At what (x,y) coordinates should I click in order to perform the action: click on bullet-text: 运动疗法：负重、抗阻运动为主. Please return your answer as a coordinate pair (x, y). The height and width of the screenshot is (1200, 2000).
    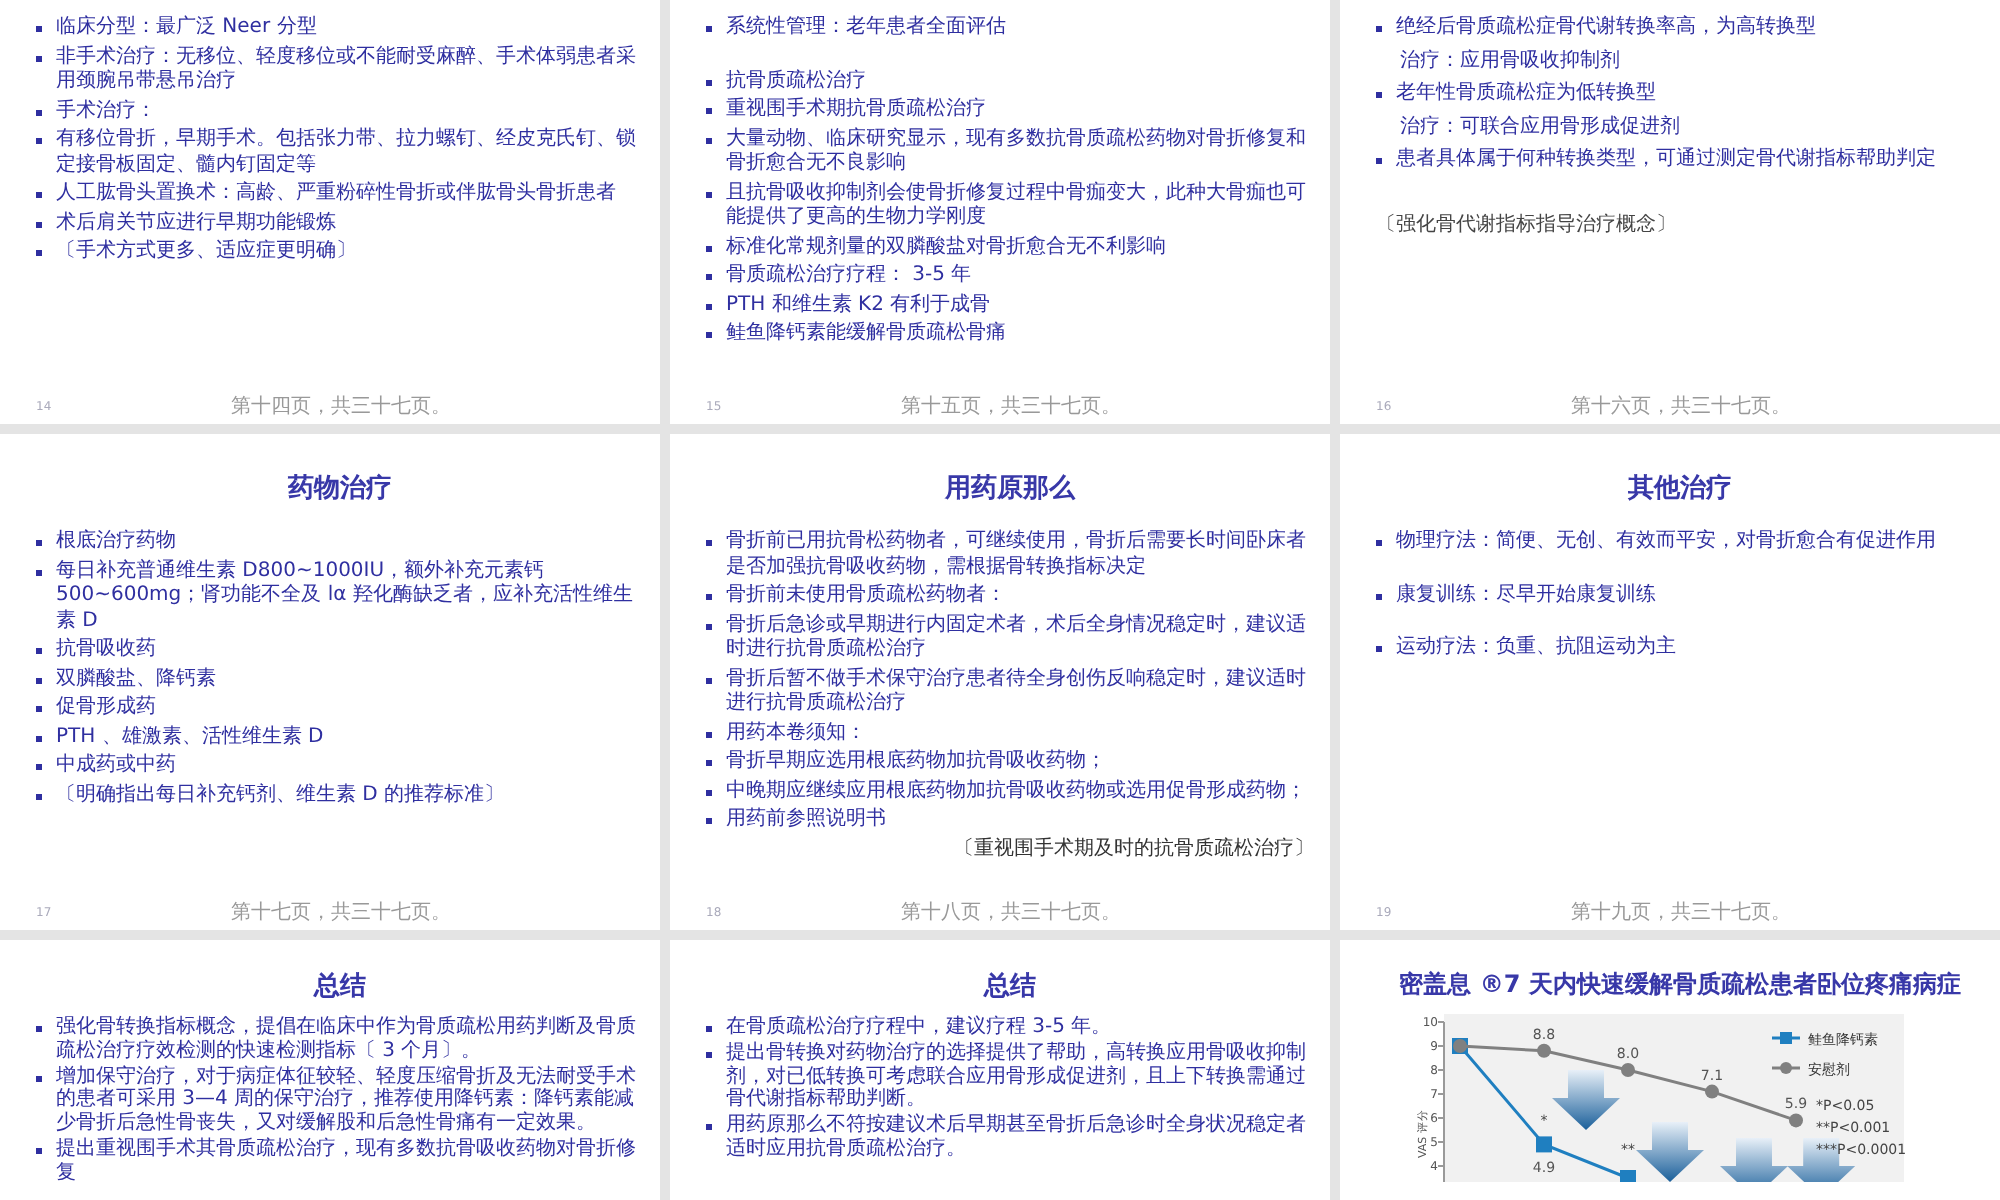
    Looking at the image, I should click on (1536, 648).